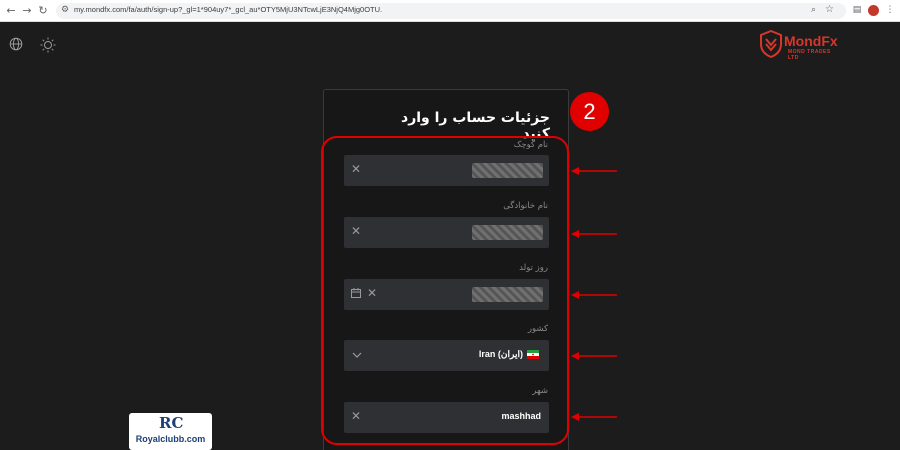  I want to click on reload-icon: ↻, so click(43, 11).